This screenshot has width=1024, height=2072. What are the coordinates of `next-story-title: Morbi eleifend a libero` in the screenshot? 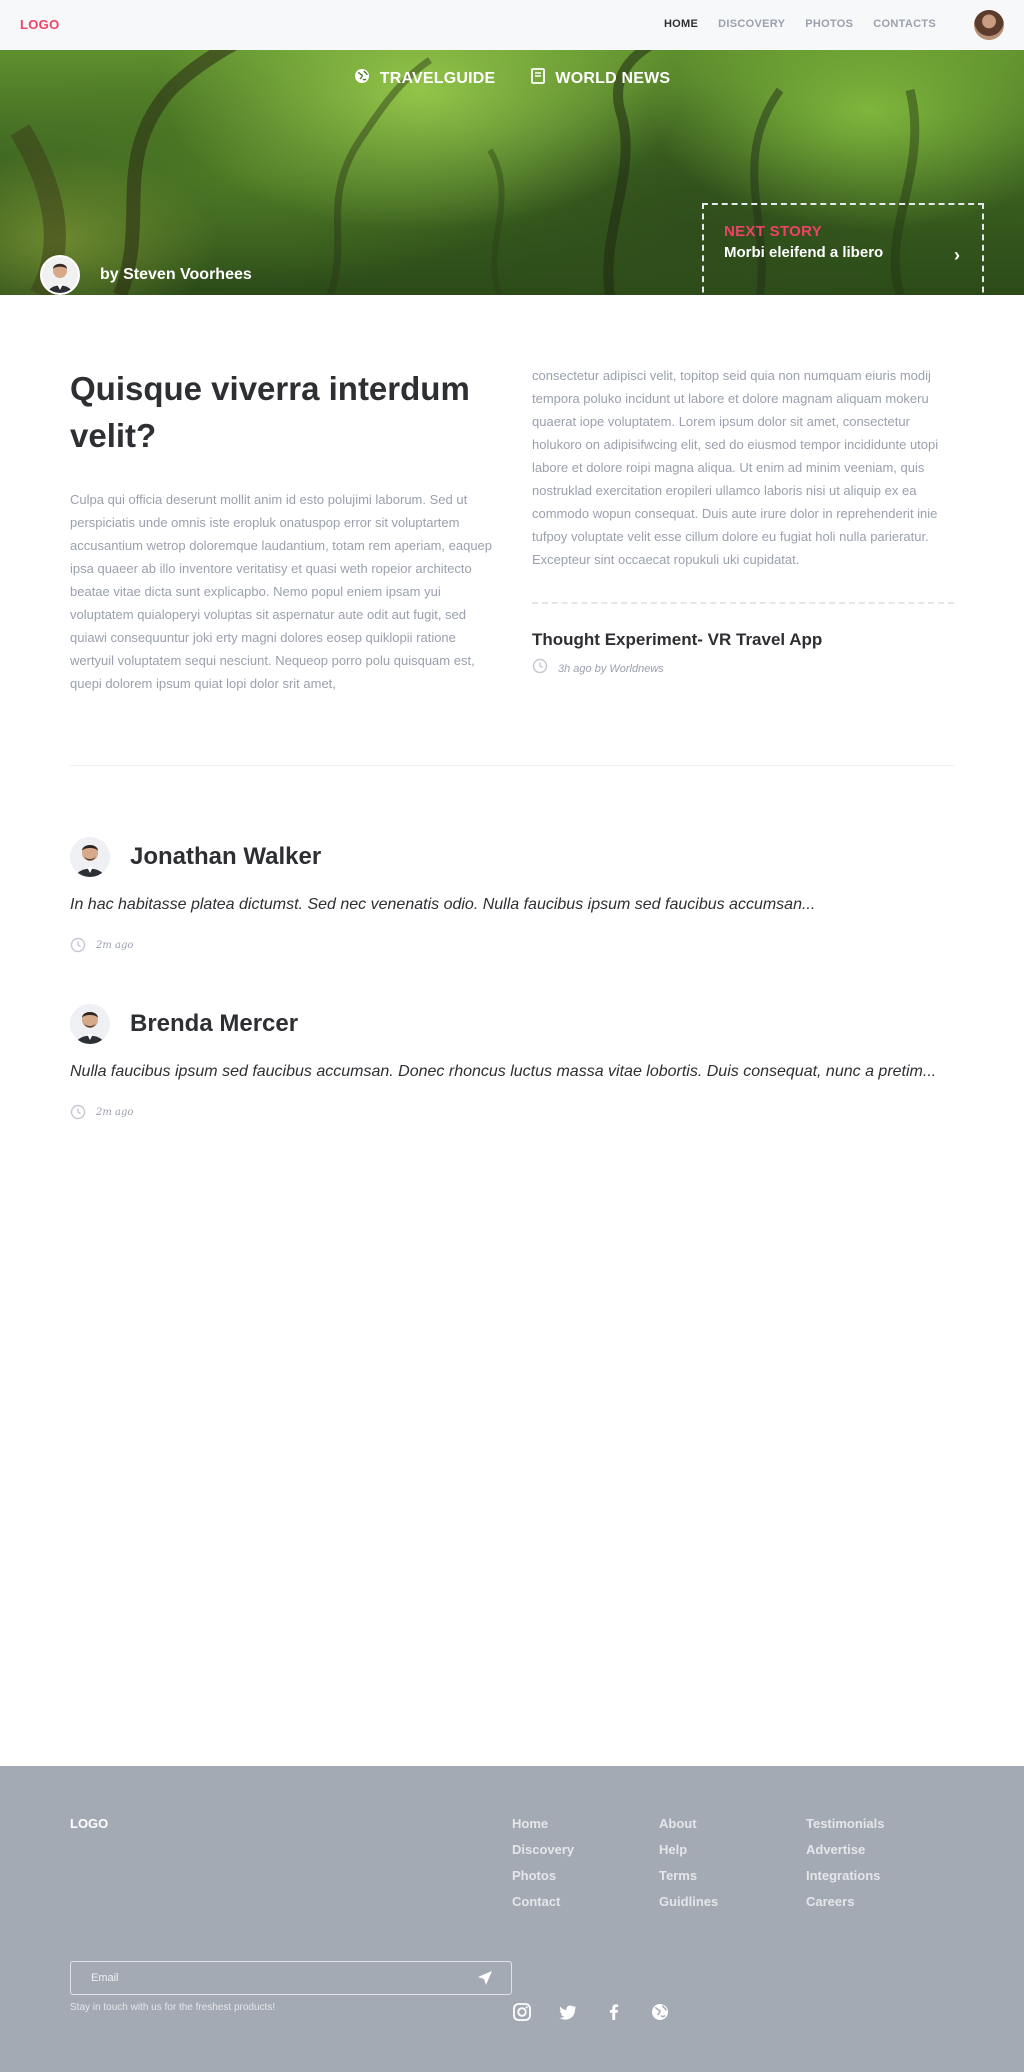 It's located at (804, 252).